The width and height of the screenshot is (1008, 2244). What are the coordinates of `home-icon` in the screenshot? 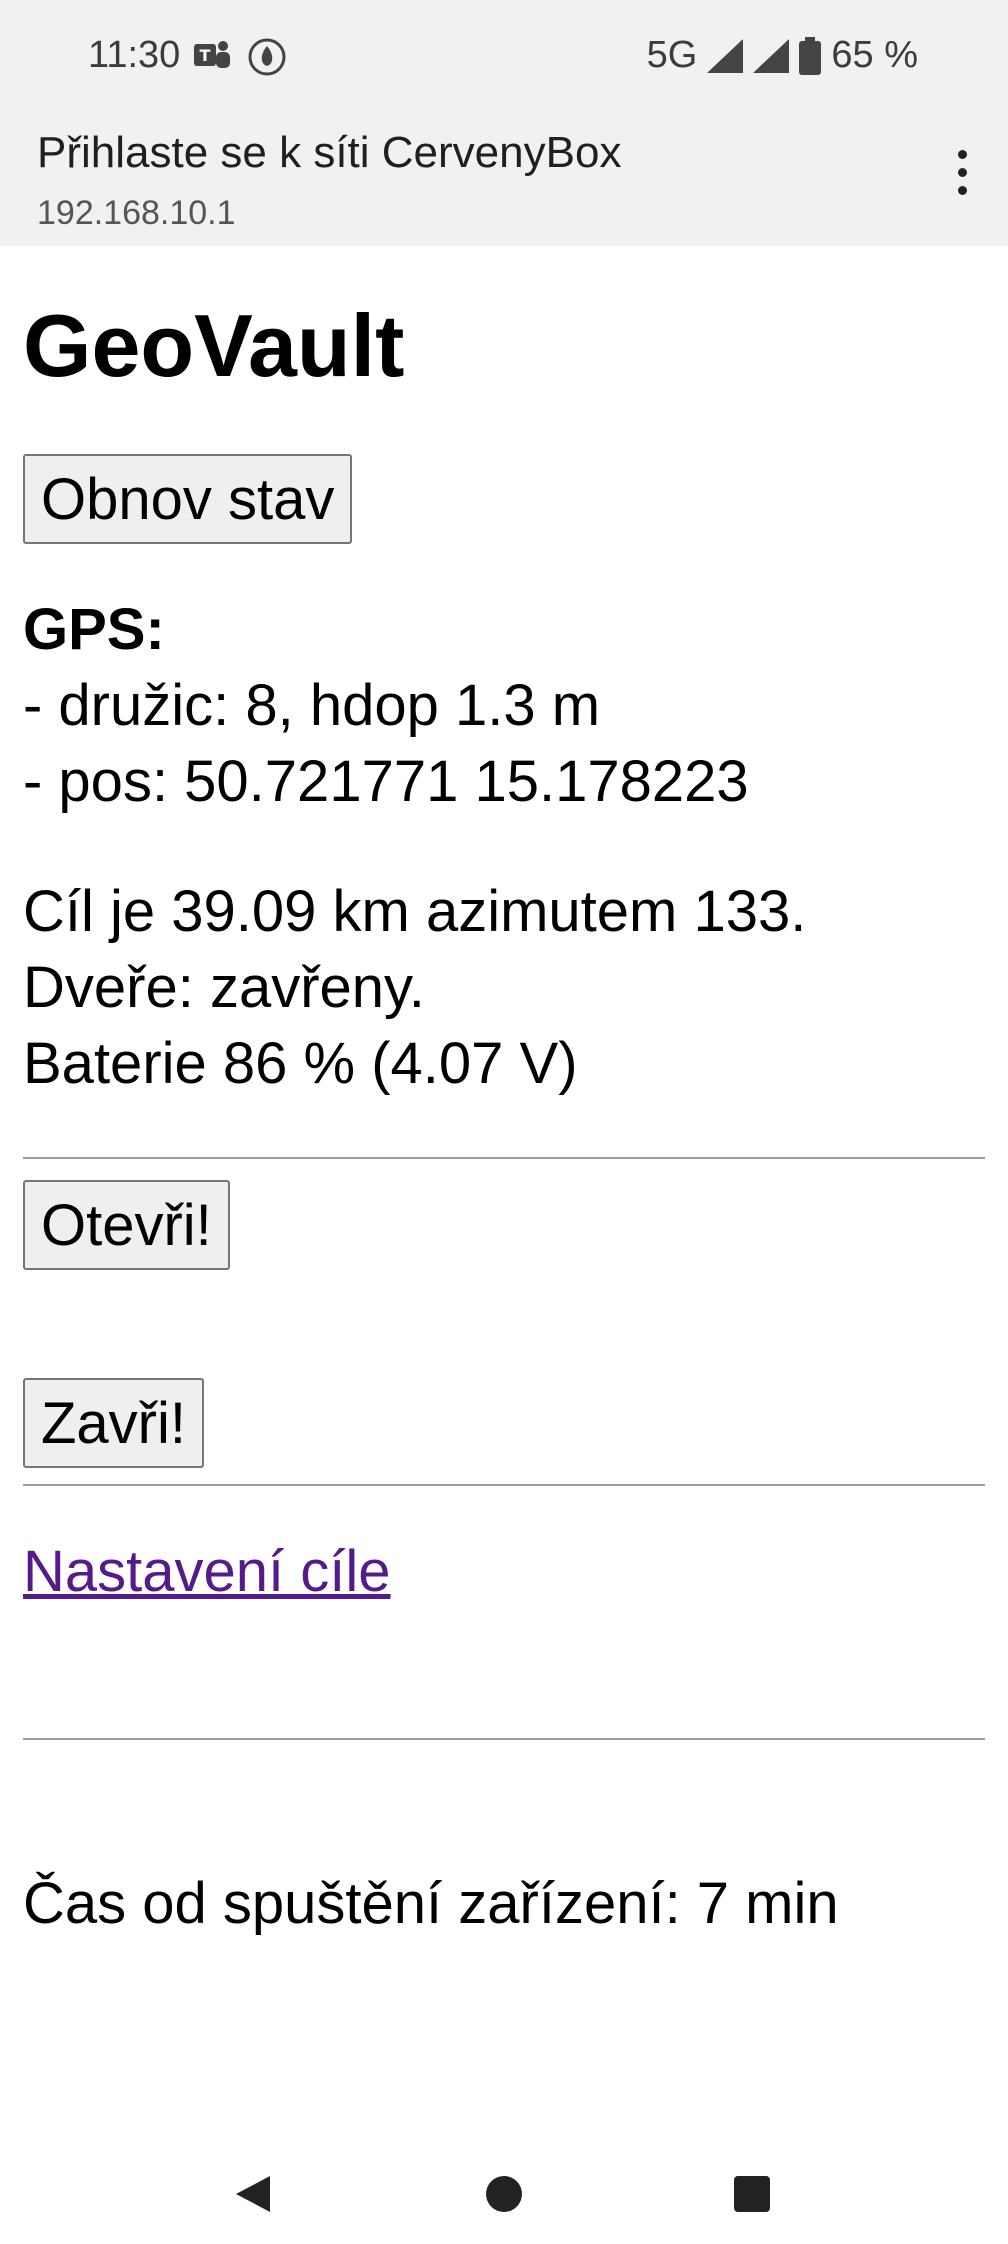 It's located at (504, 2194).